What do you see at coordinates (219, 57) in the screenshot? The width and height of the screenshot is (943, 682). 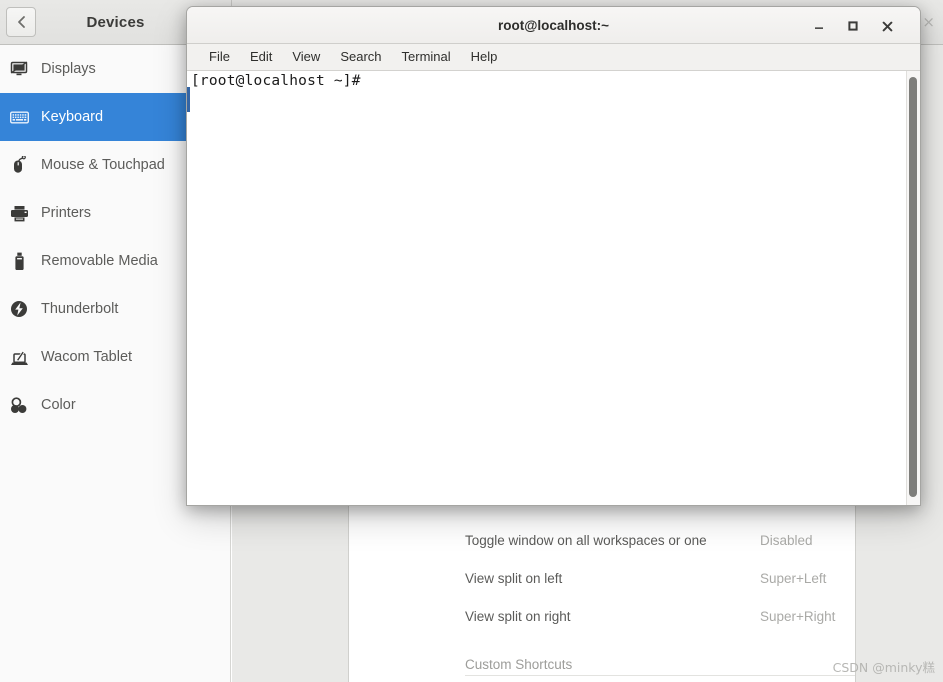 I see `menu-item-file: File` at bounding box center [219, 57].